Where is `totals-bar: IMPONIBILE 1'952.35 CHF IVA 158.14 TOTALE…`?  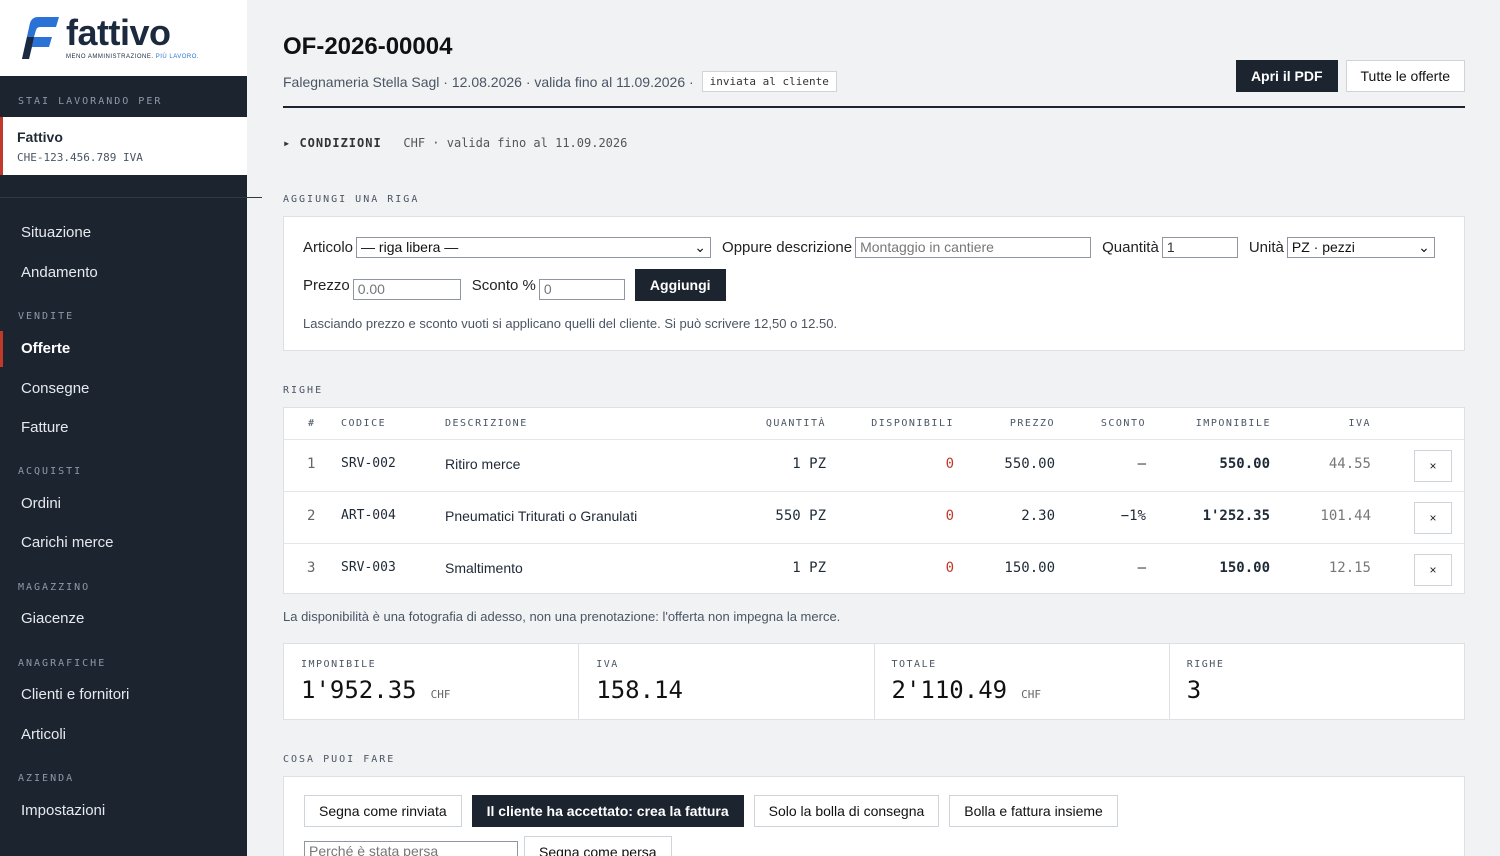
totals-bar: IMPONIBILE 1'952.35 CHF IVA 158.14 TOTALE… is located at coordinates (874, 681).